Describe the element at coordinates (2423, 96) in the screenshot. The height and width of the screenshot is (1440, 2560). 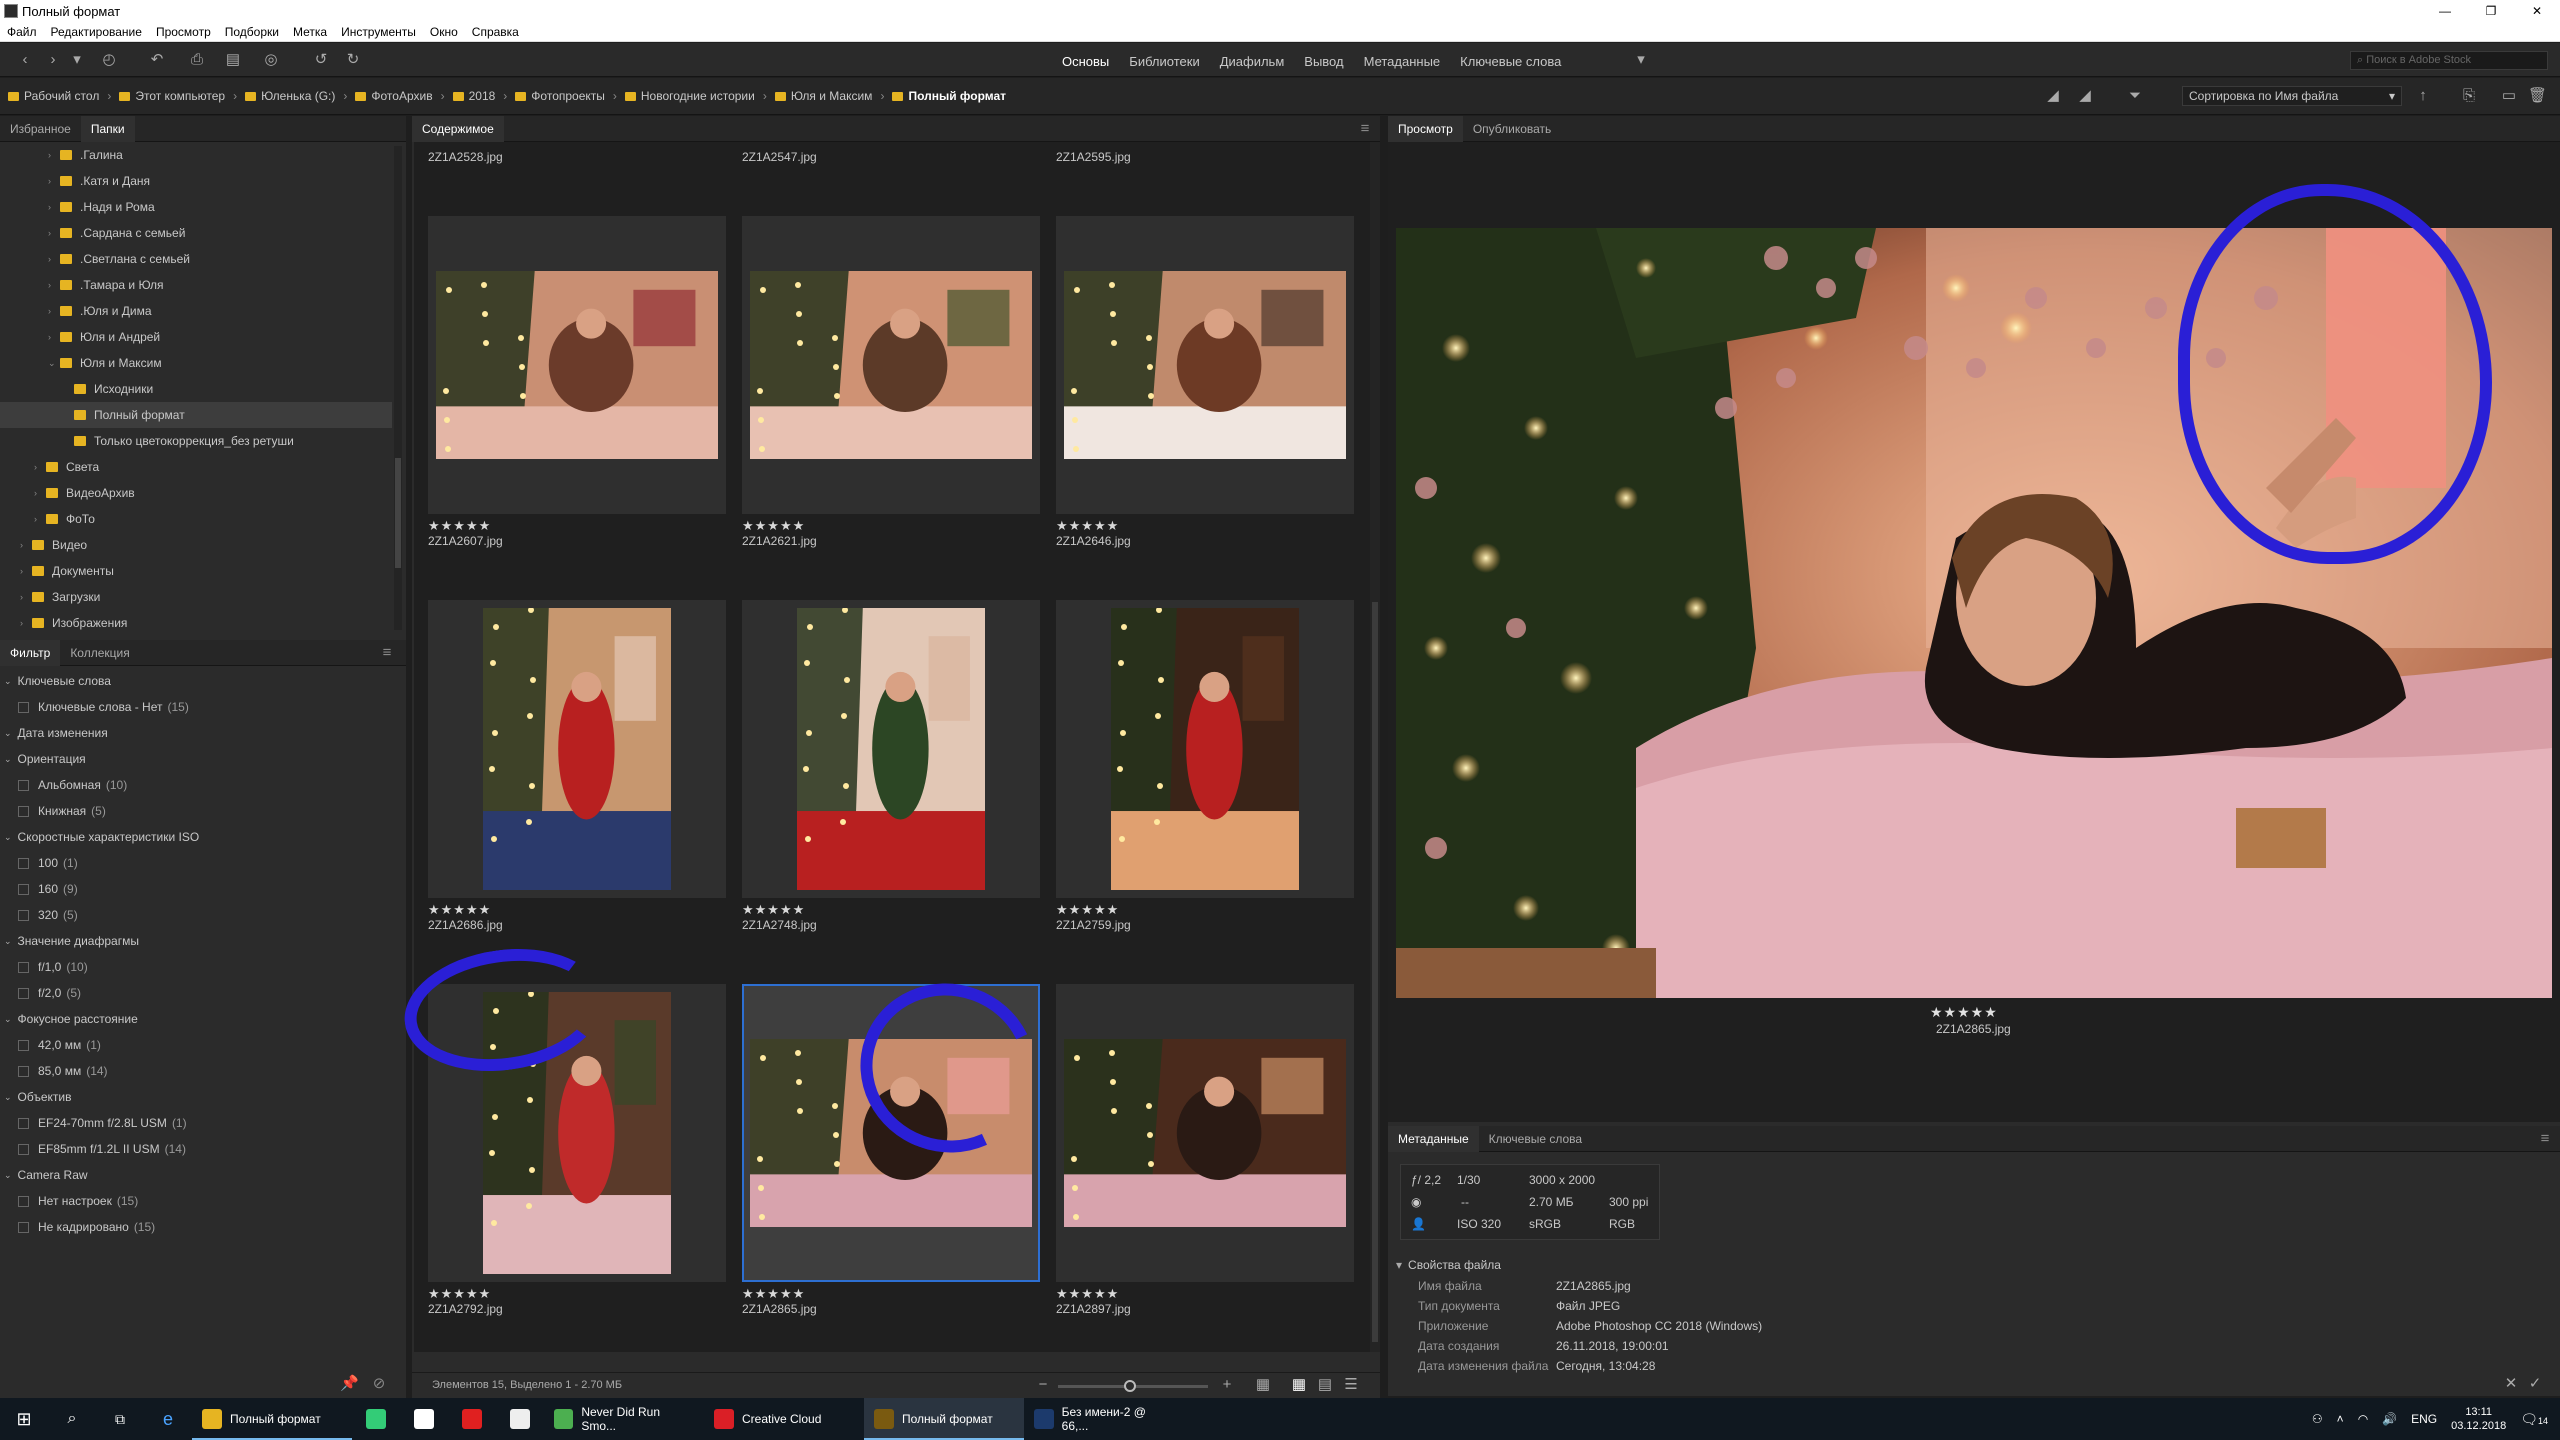
I see `sort-direction-icon: ↑` at that location.